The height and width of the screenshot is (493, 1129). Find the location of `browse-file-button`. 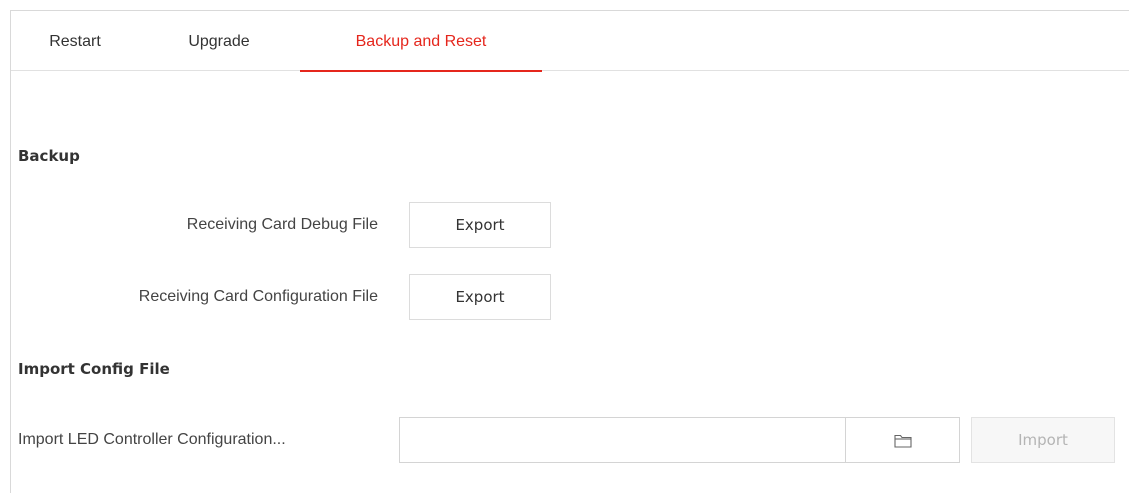

browse-file-button is located at coordinates (902, 440).